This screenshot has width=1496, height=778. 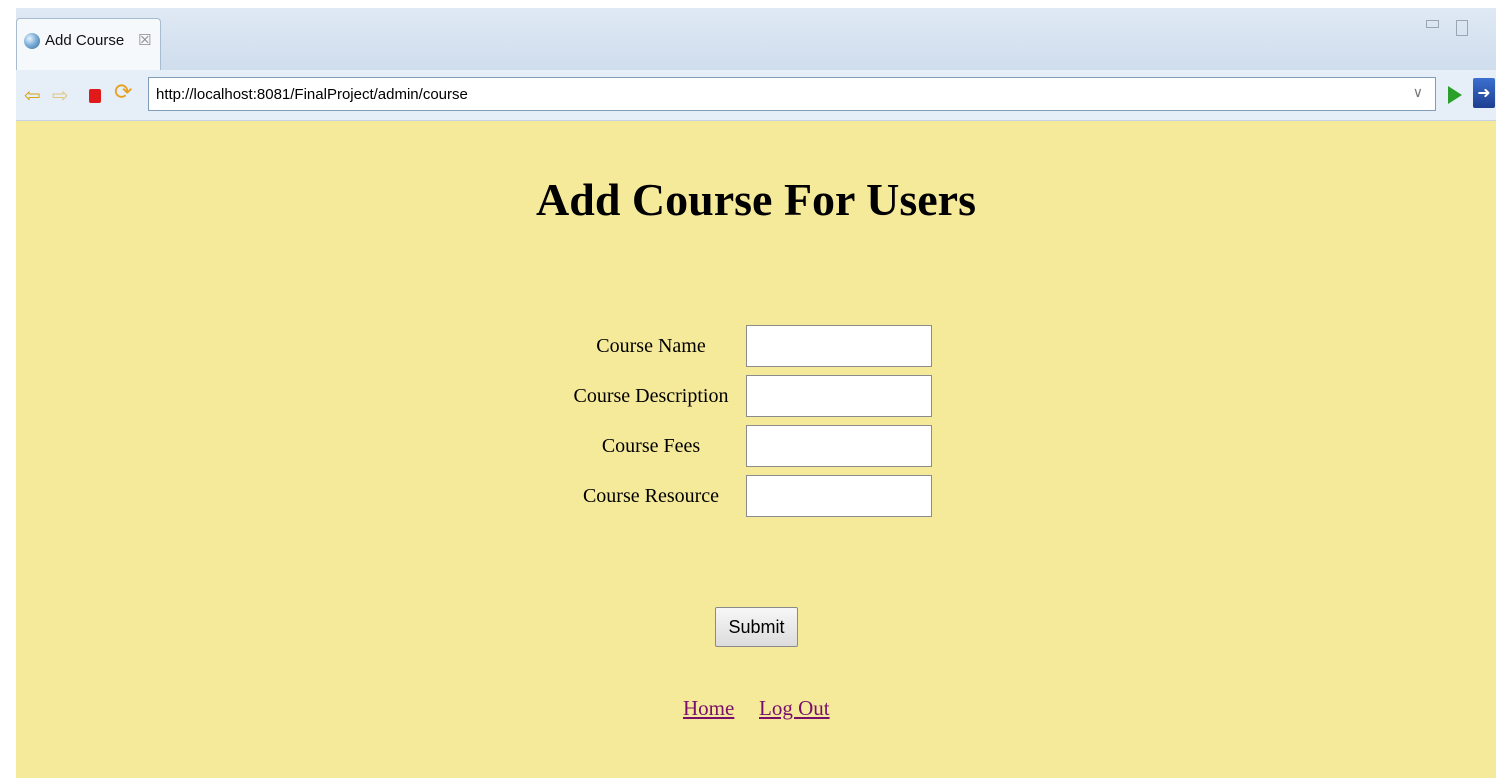 I want to click on external-browser-icon: ➜, so click(x=1484, y=93).